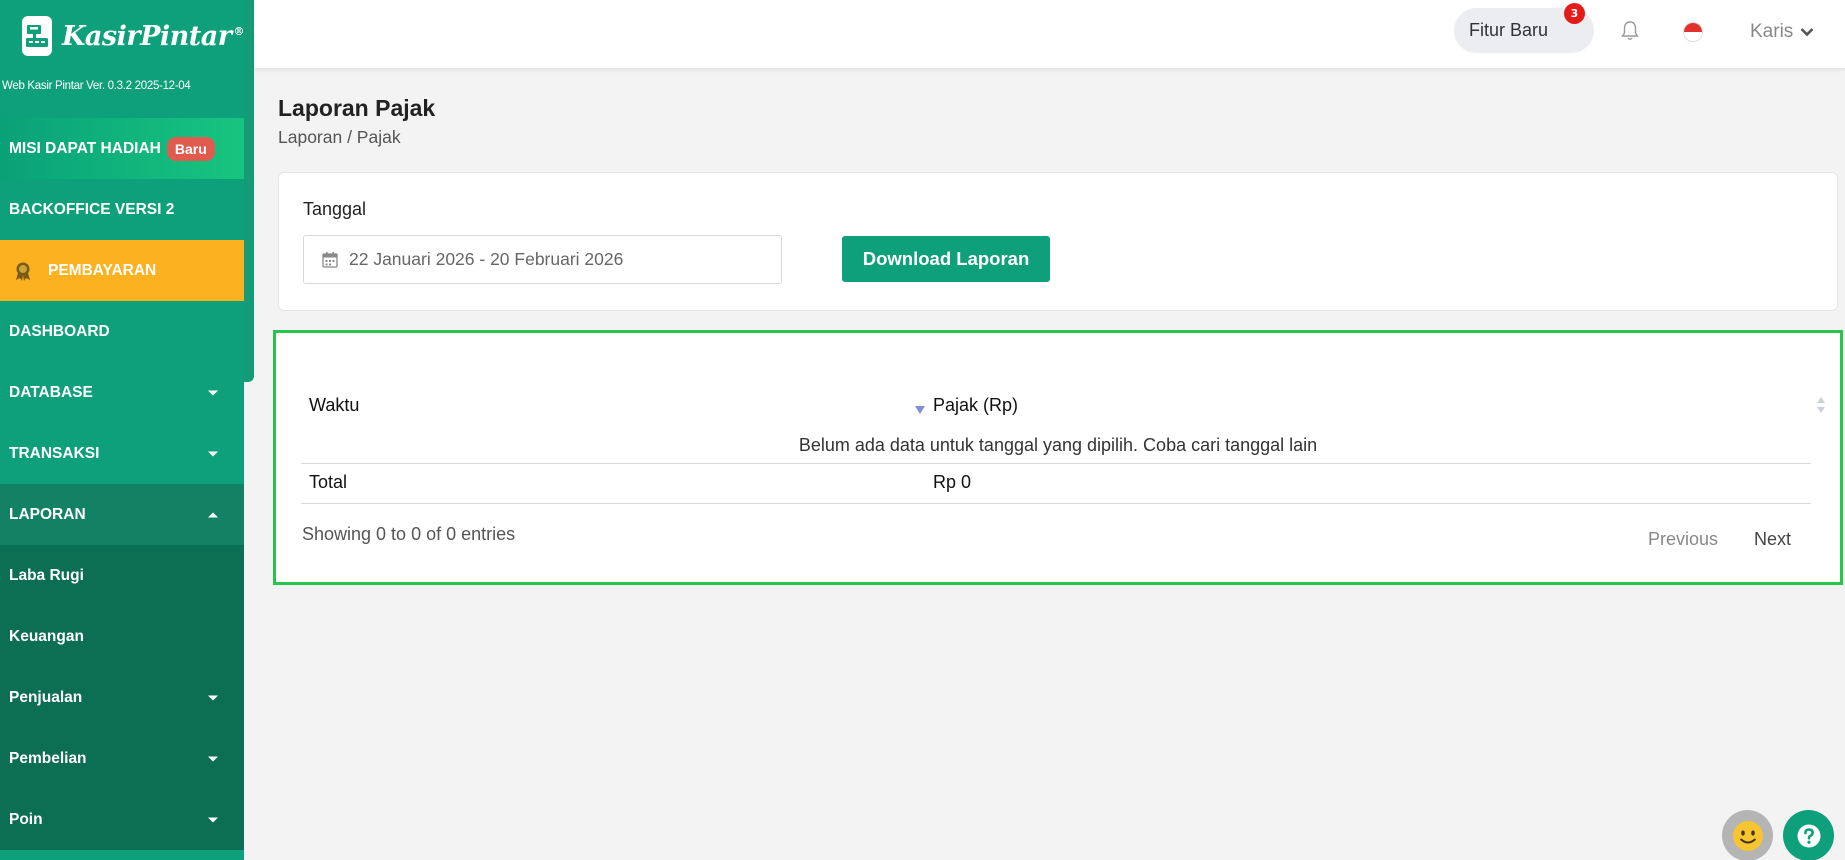  Describe the element at coordinates (409, 534) in the screenshot. I see `entries-info: Showing 0 to 0 of 0 entries` at that location.